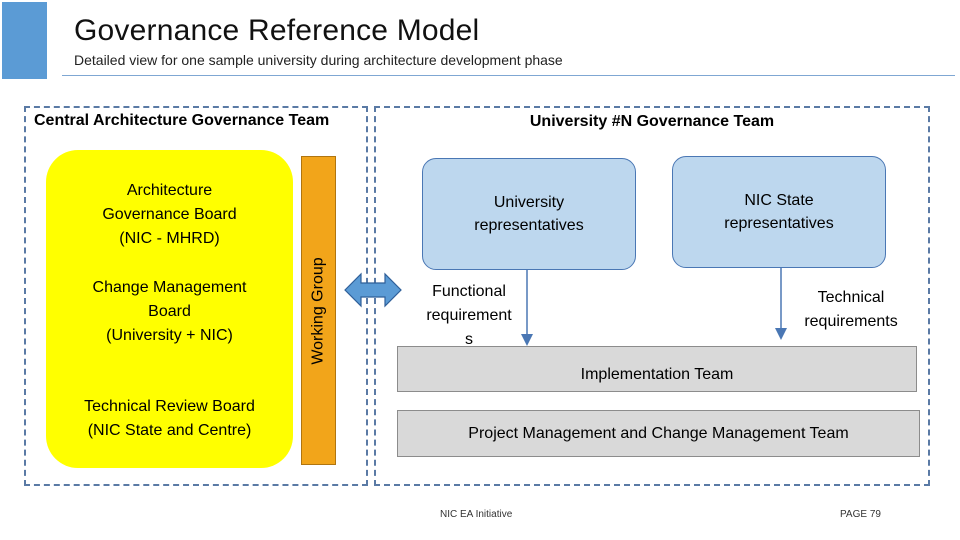  I want to click on functional-requirements-label: Functional requirement s, so click(469, 315).